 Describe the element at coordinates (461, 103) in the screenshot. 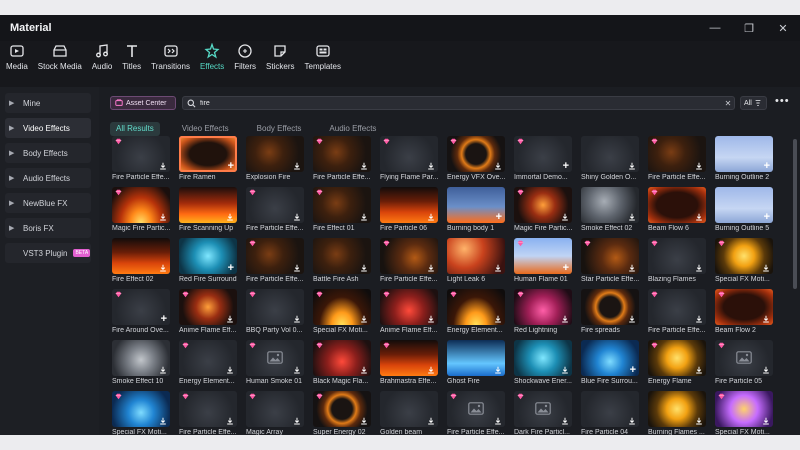

I see `search-input` at that location.